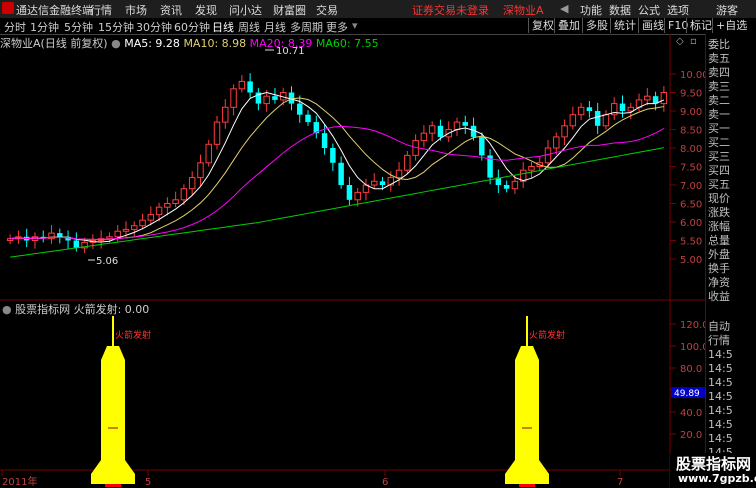 The image size is (756, 488). I want to click on indicator-name: 股票指标网, so click(43, 309).